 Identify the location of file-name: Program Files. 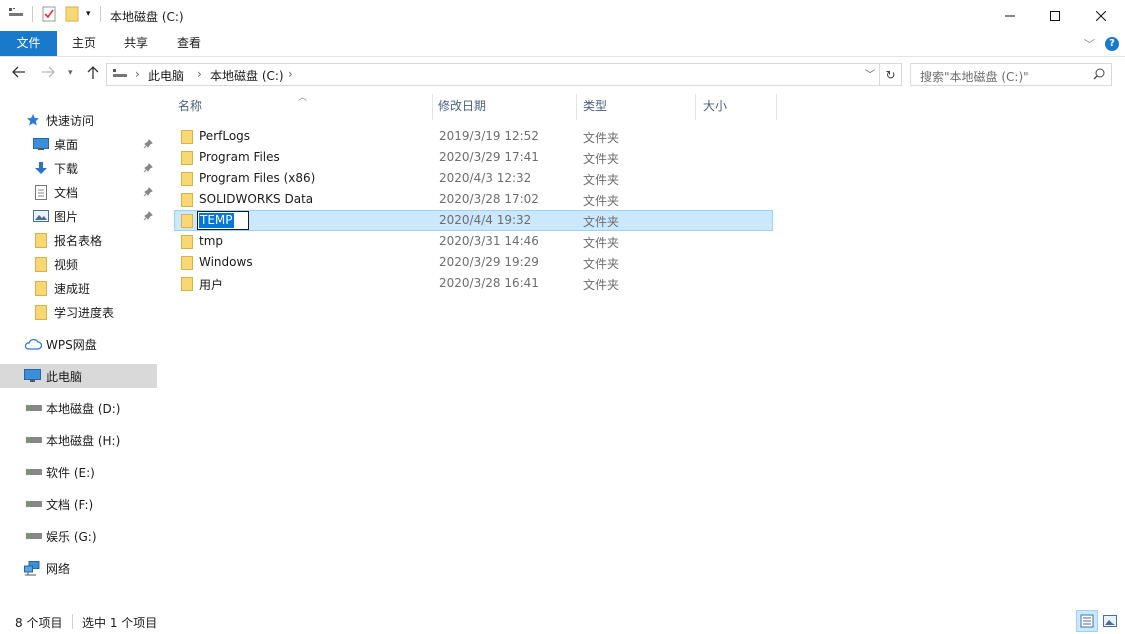
(239, 157).